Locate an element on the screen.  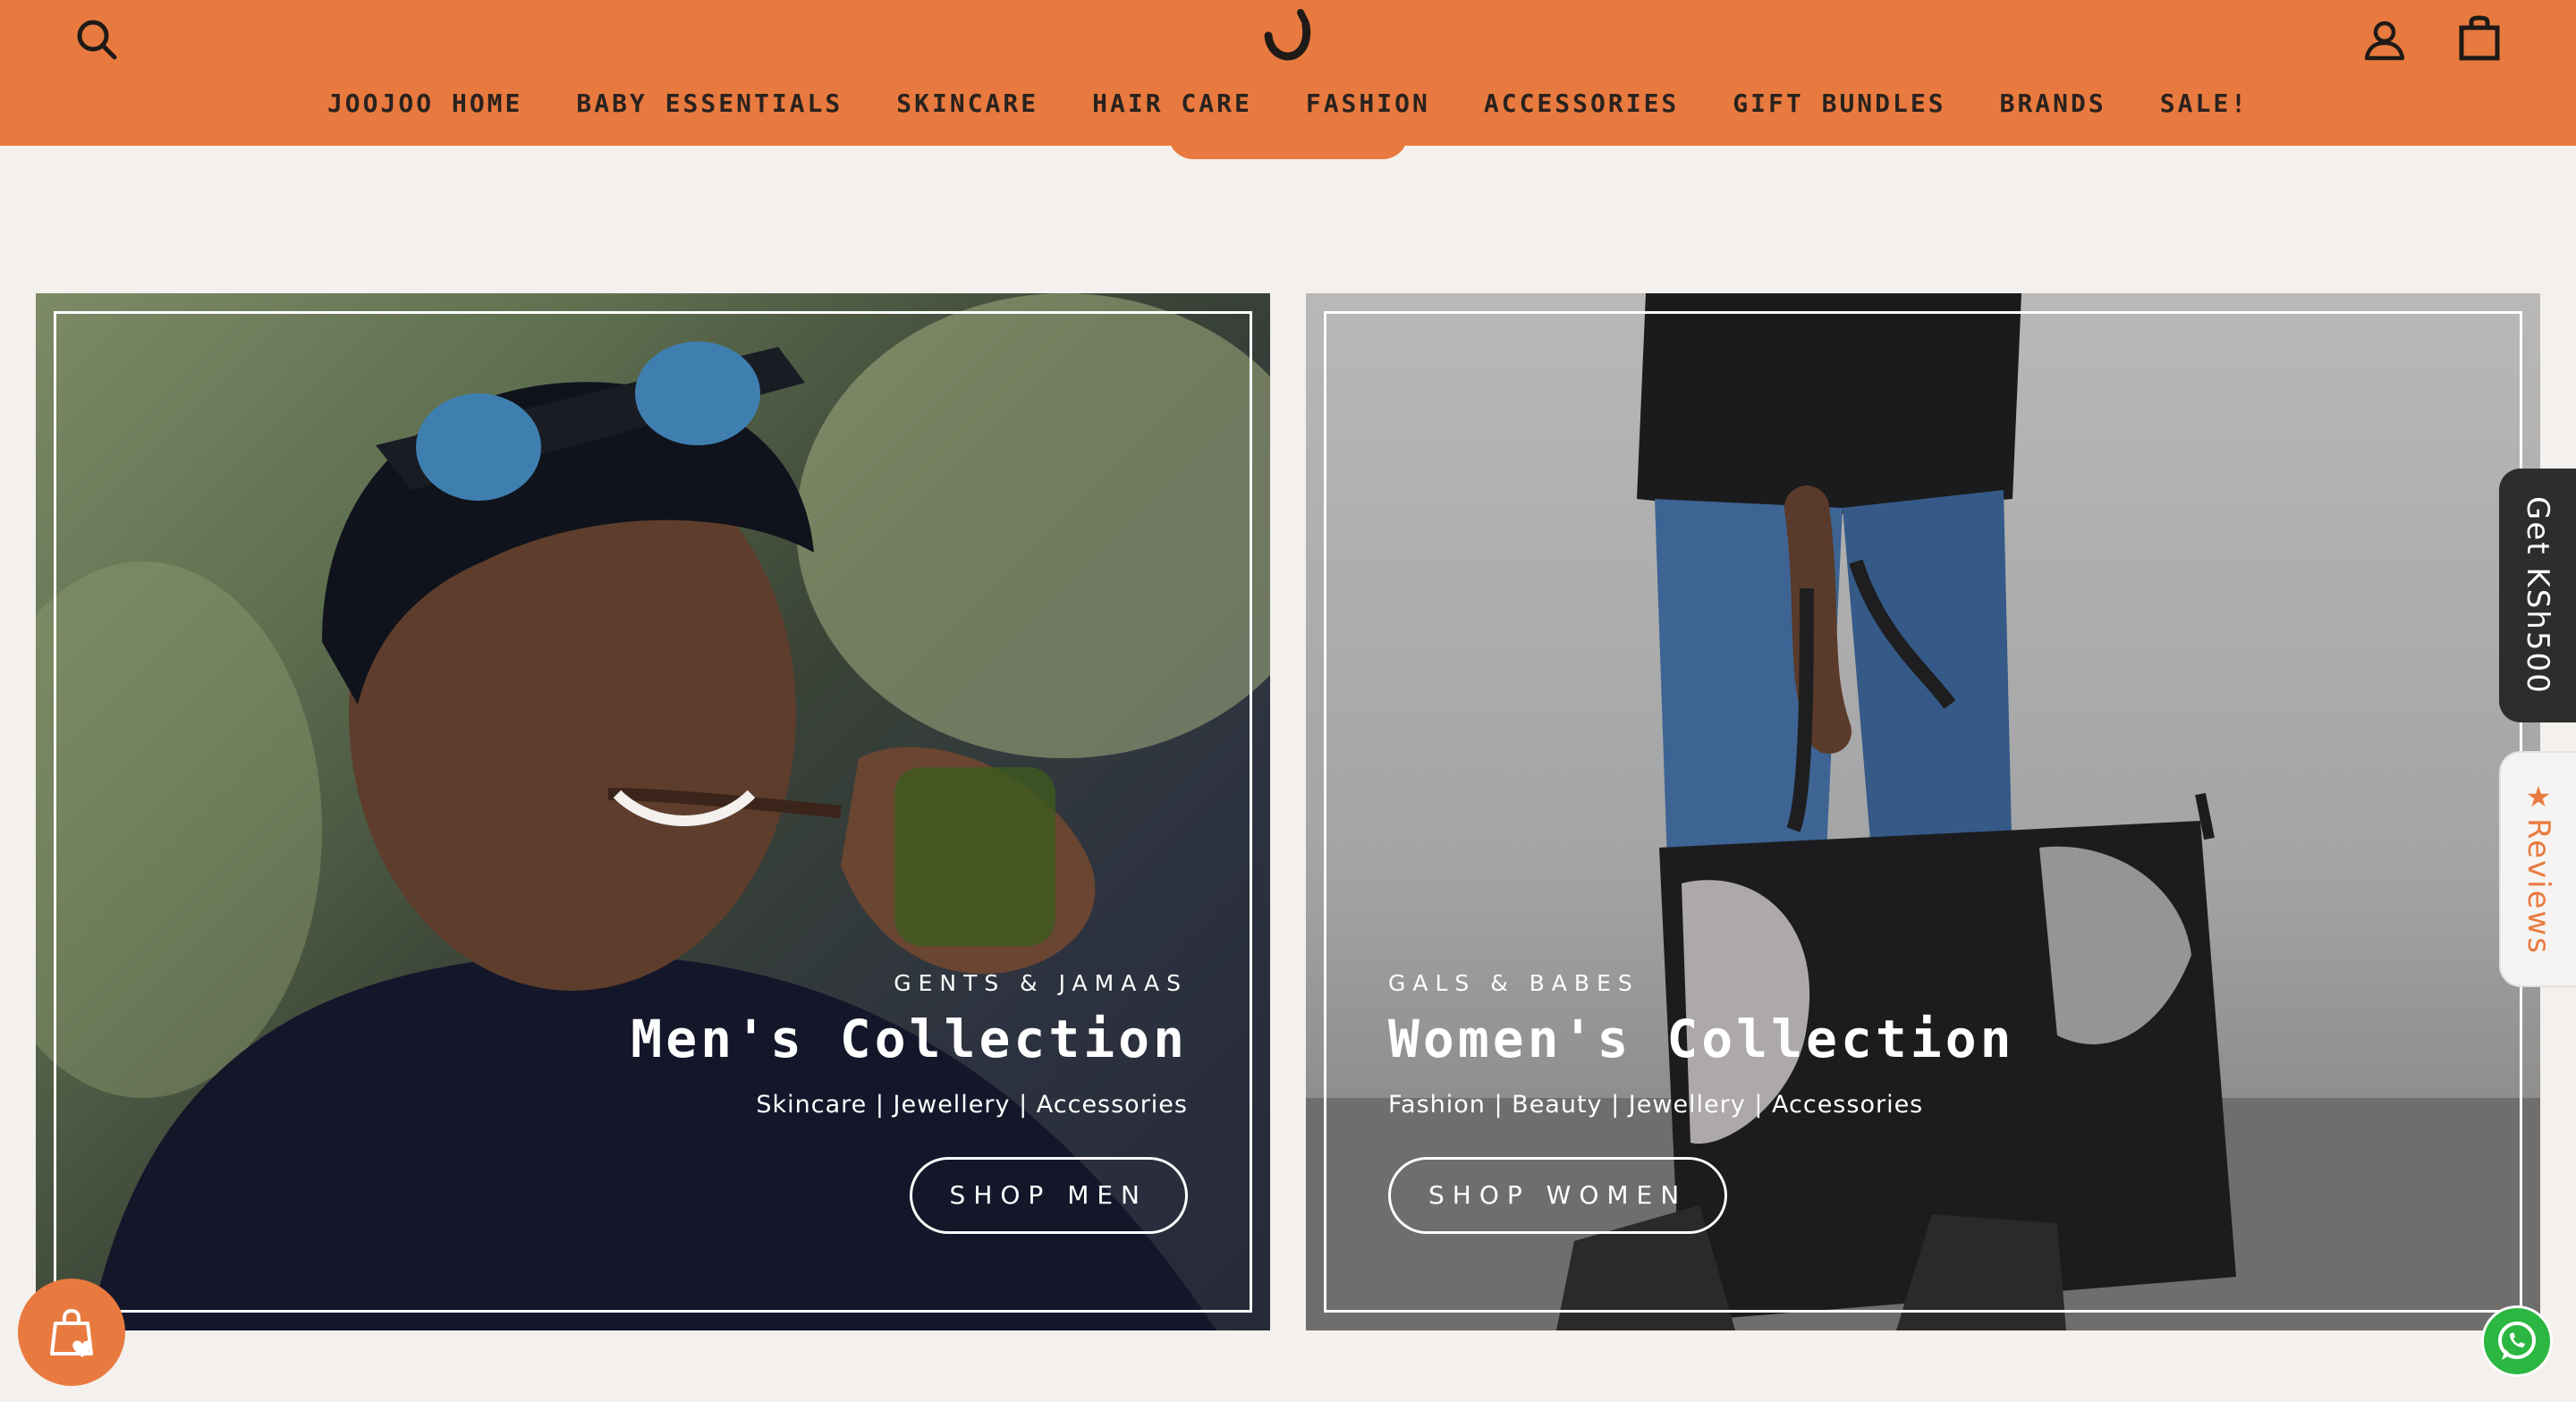
nav-item-fashion: FASHION is located at coordinates (1368, 104).